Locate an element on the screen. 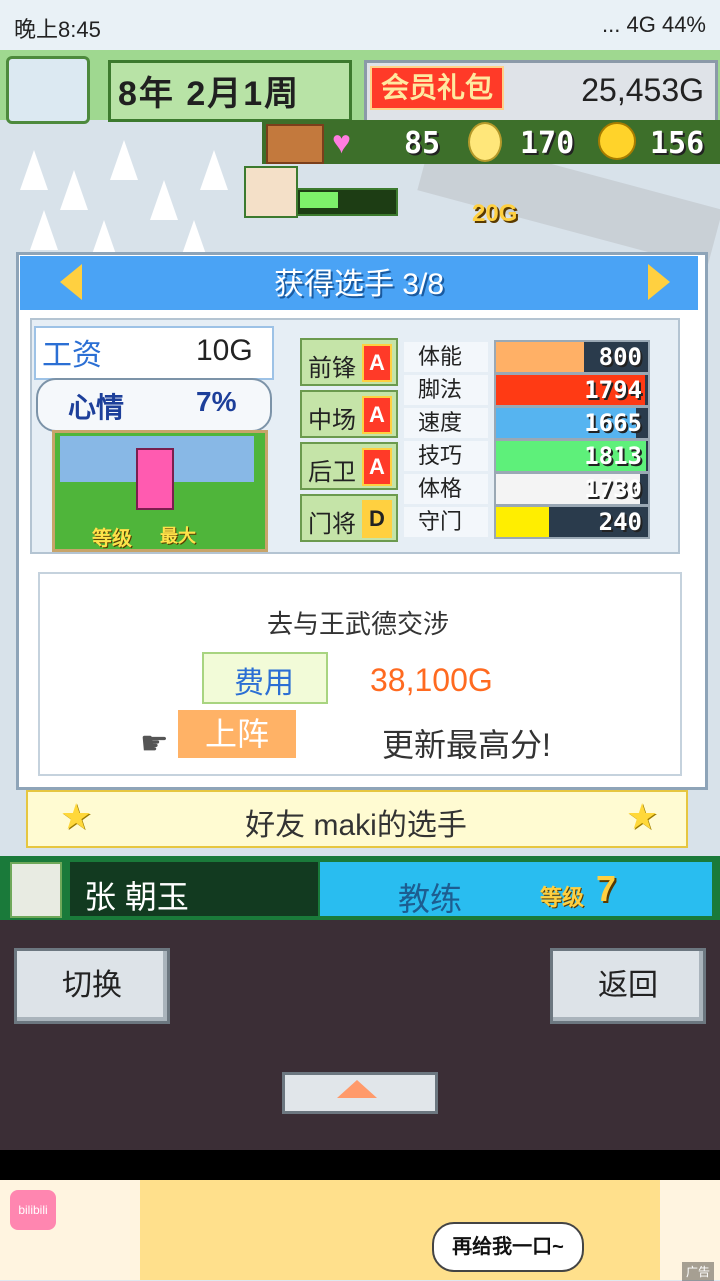  game-date: 8年 2月1周 is located at coordinates (209, 94).